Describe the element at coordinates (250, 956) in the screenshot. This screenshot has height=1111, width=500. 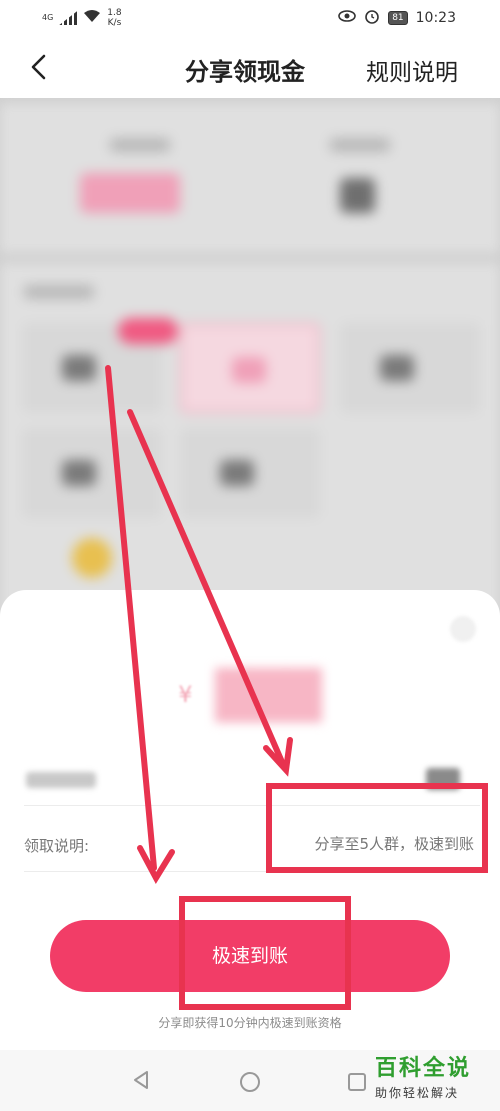
I see `fast-payout-button: 极速到账` at that location.